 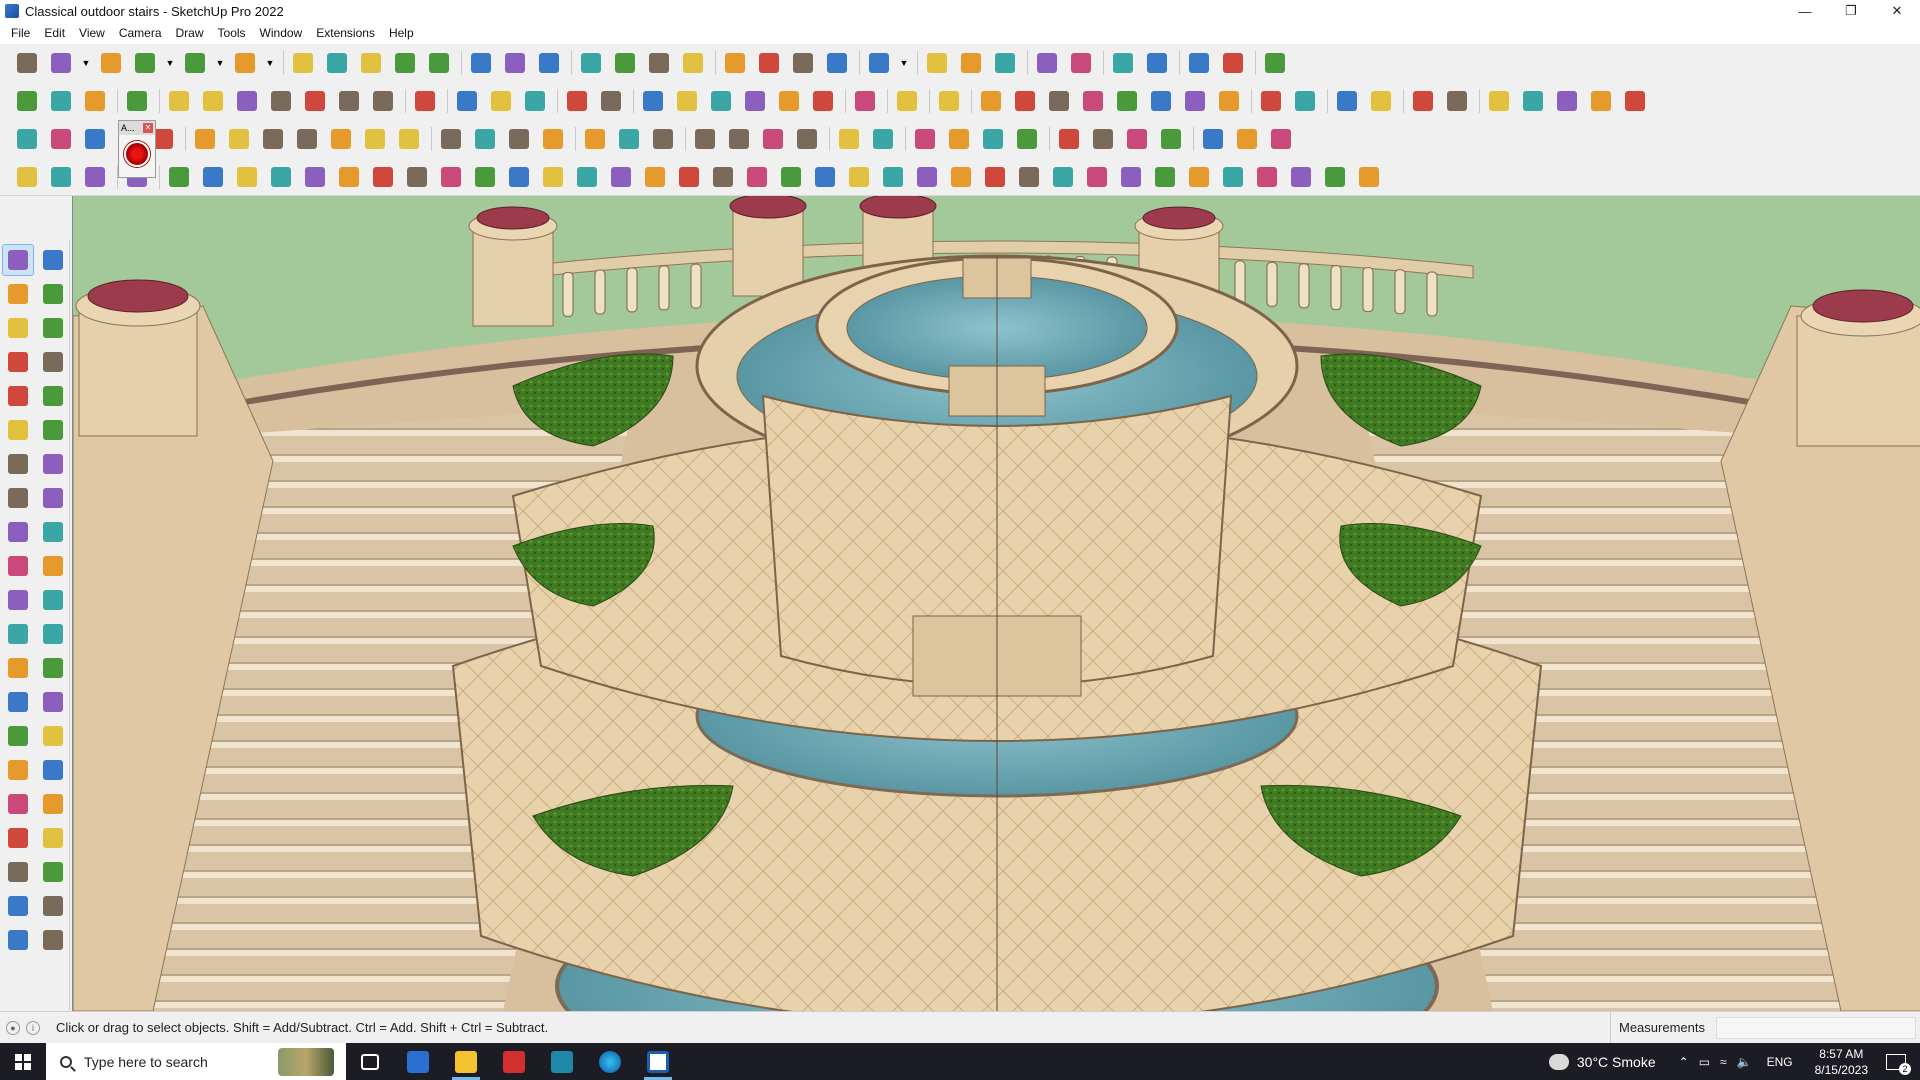 What do you see at coordinates (803, 63) in the screenshot?
I see `front-view-button` at bounding box center [803, 63].